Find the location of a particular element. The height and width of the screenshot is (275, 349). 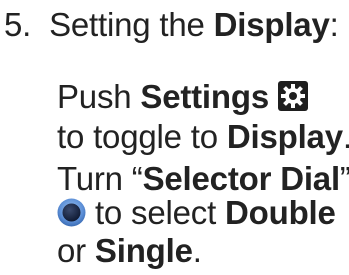

settings-line2-prefix: to toggle to is located at coordinates (142, 136).